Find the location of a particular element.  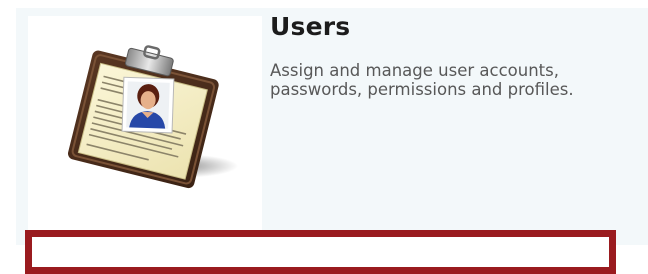

users-title: Users is located at coordinates (310, 26).